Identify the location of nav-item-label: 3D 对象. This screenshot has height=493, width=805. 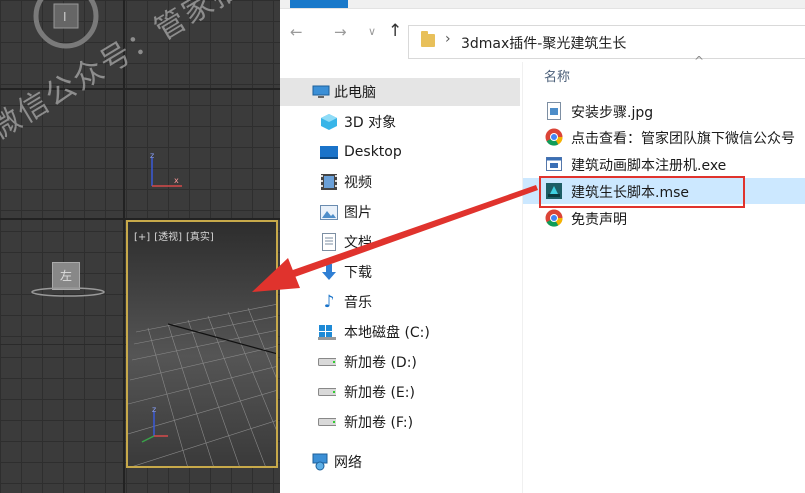
(370, 123).